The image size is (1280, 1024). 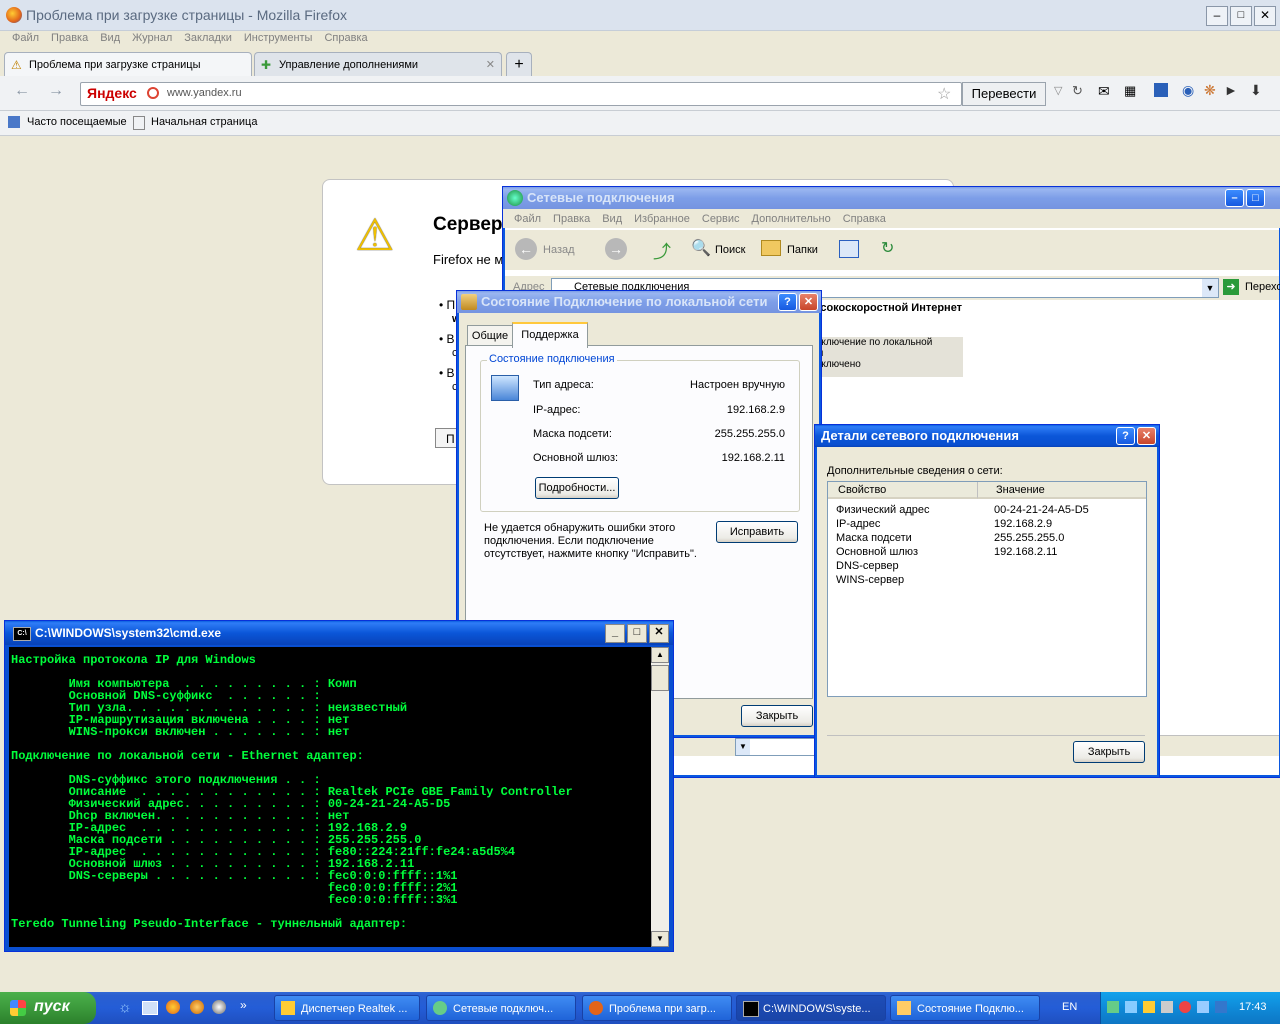 What do you see at coordinates (243, 1005) in the screenshot?
I see `overflow-chevron-icon: »` at bounding box center [243, 1005].